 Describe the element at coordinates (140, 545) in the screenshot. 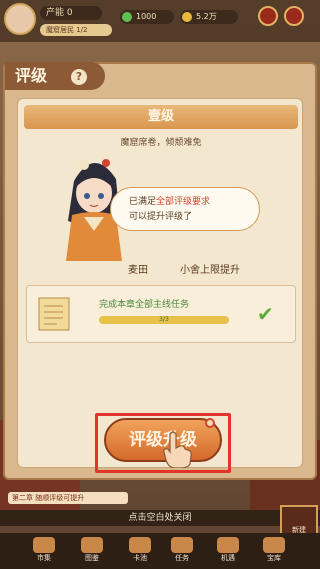

I see `gacha-icon` at that location.